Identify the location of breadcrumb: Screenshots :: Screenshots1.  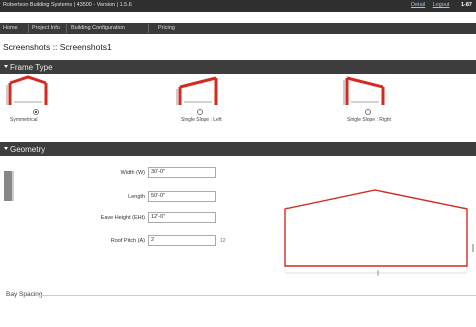
(57, 47).